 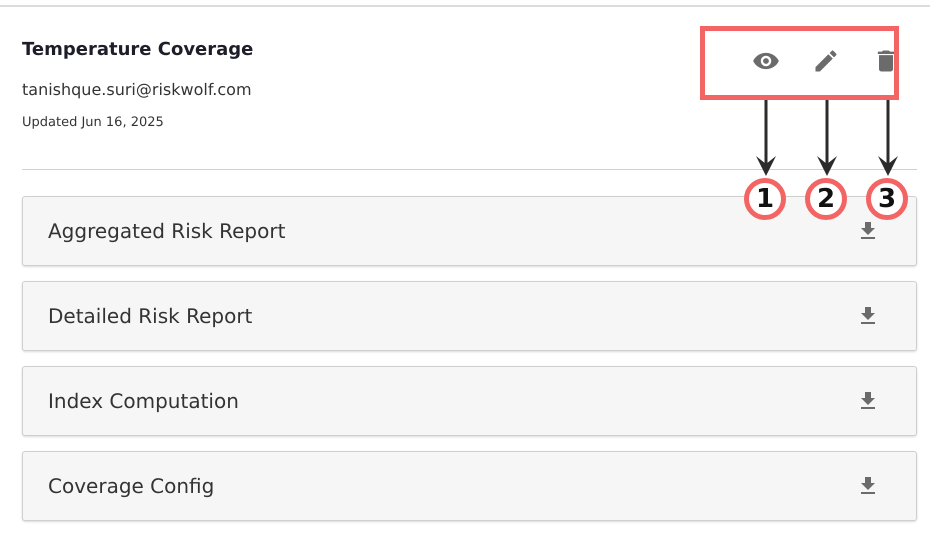 I want to click on report-name: Aggregated Risk Report, so click(x=167, y=231).